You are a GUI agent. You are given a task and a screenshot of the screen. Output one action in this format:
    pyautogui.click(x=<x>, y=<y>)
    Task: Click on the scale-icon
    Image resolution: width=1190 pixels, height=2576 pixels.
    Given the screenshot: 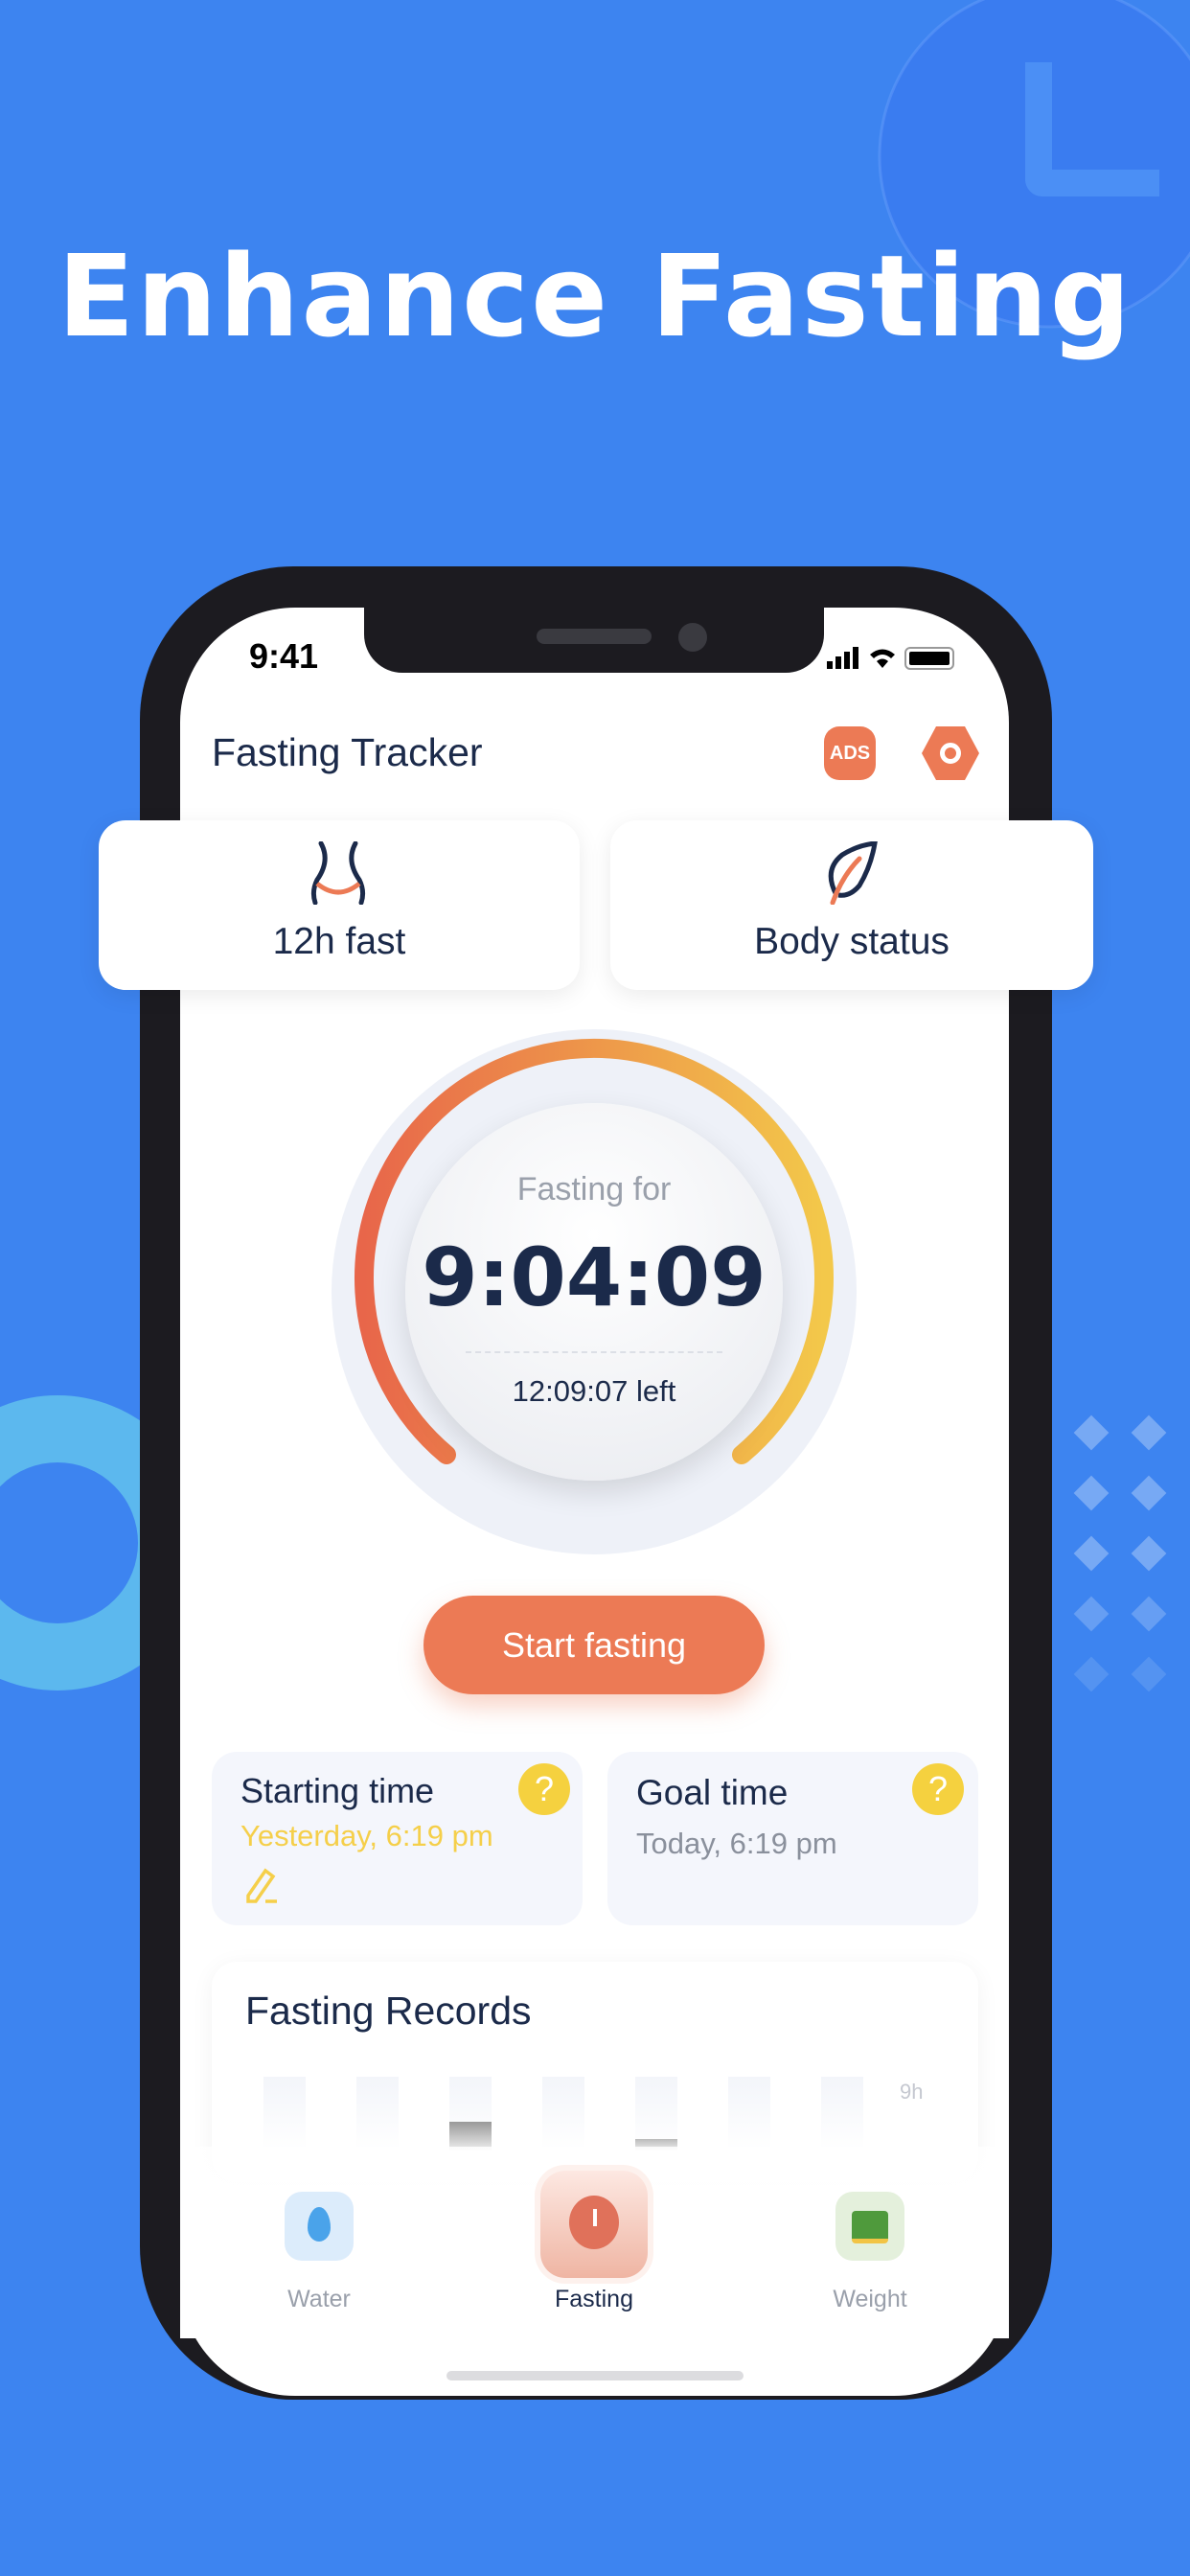 What is the action you would take?
    pyautogui.click(x=870, y=2226)
    